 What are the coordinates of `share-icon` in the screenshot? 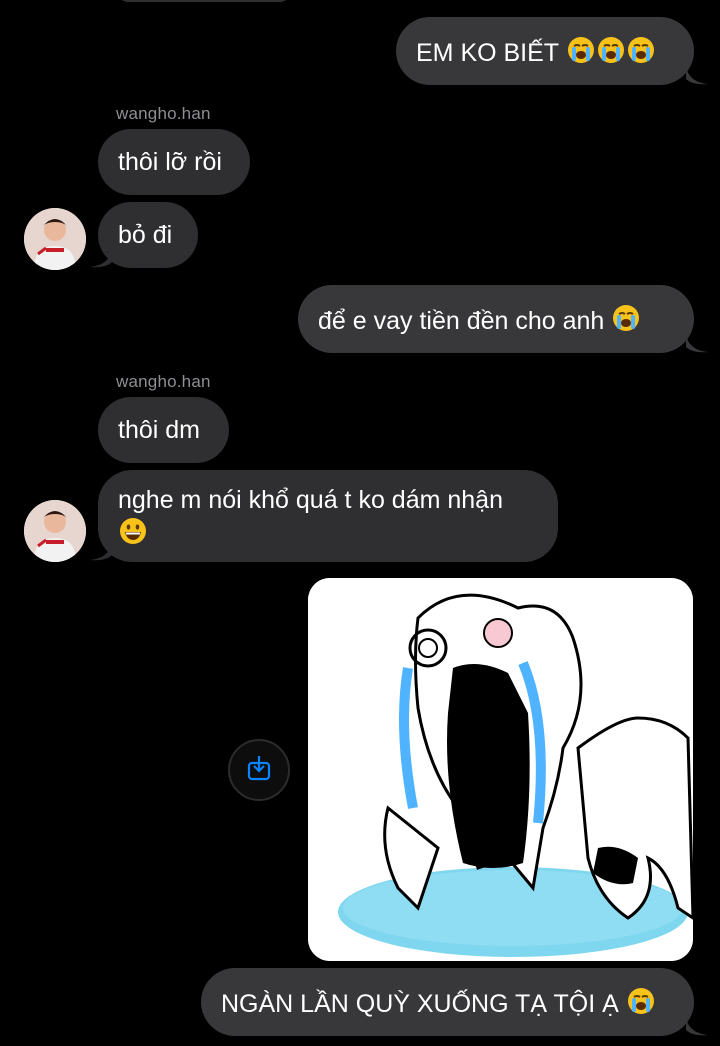 It's located at (259, 770).